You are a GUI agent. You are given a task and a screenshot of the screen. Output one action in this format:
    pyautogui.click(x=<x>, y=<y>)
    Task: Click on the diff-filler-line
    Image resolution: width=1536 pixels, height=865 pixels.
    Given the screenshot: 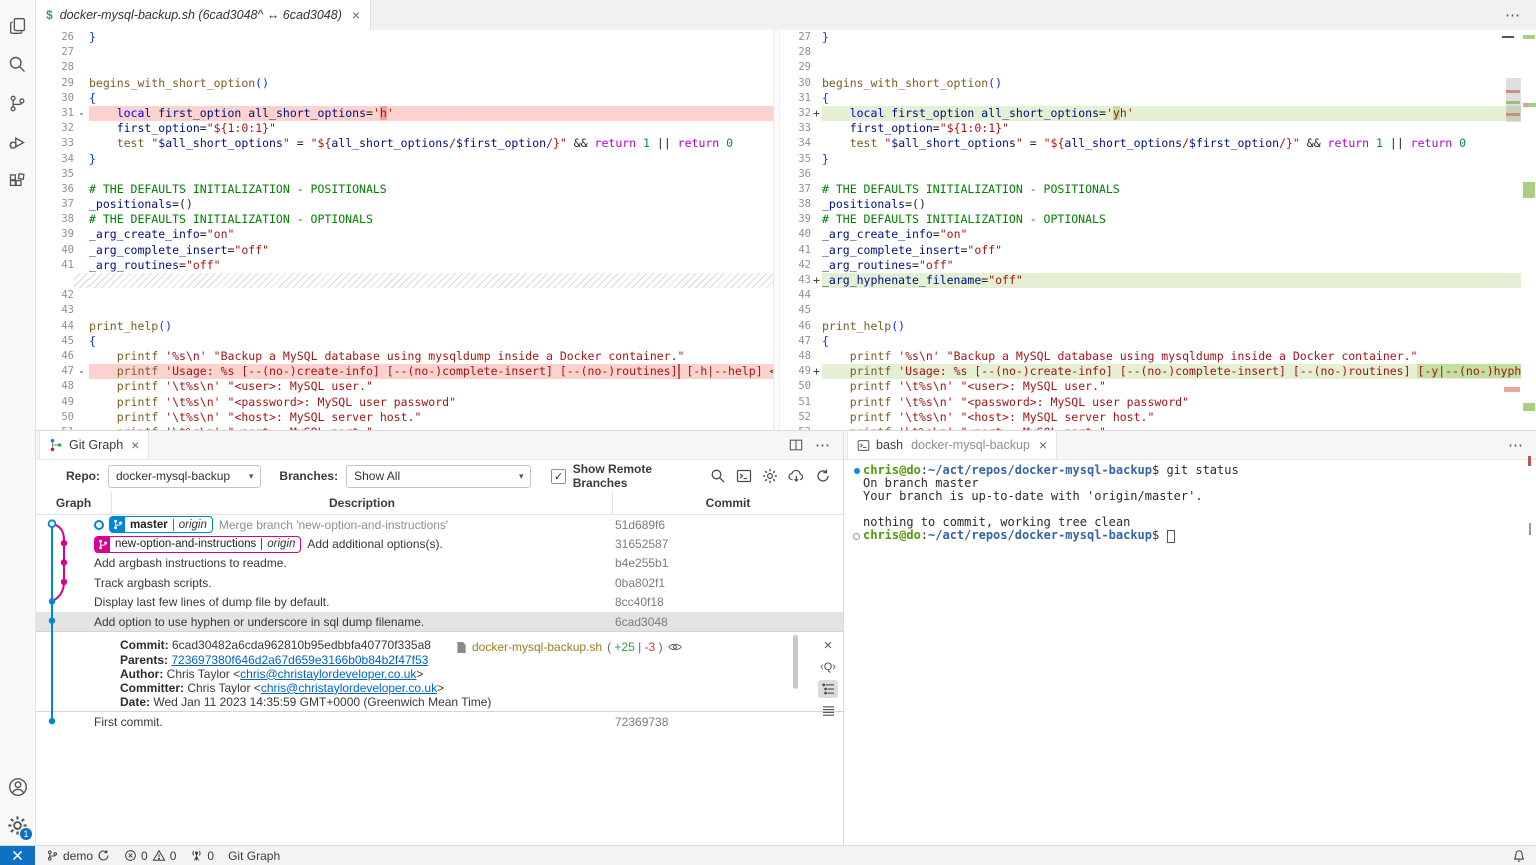 What is the action you would take?
    pyautogui.click(x=404, y=281)
    